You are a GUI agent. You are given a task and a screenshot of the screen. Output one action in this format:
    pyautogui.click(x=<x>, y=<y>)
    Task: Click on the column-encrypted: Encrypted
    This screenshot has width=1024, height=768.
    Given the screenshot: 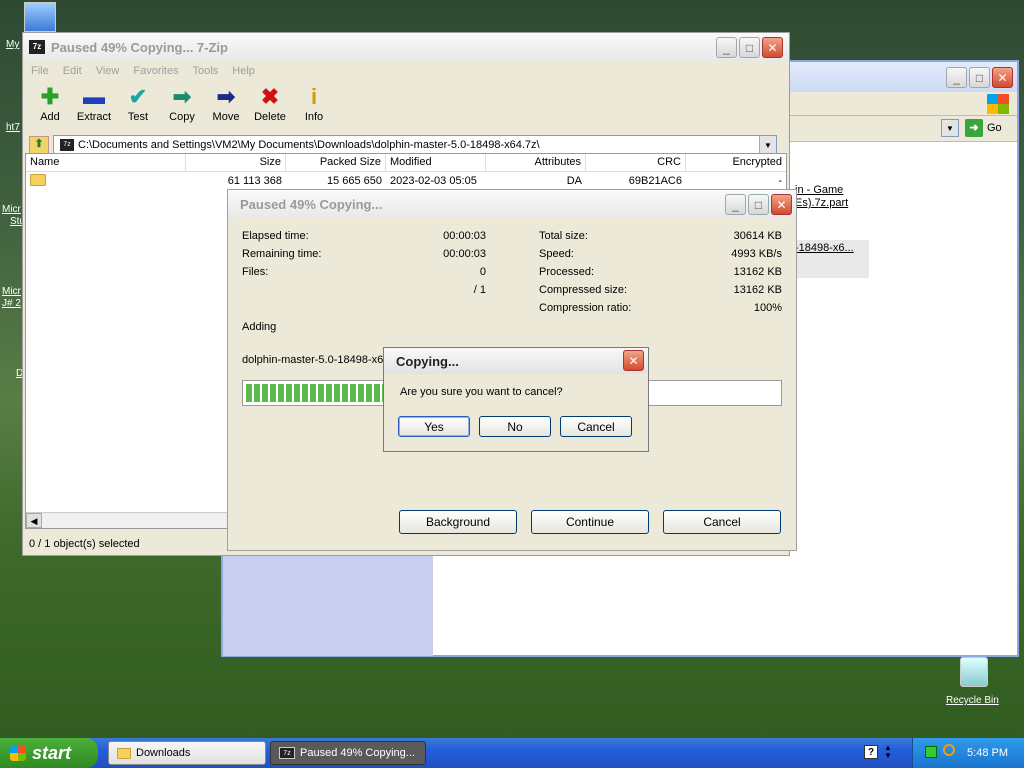 What is the action you would take?
    pyautogui.click(x=736, y=162)
    